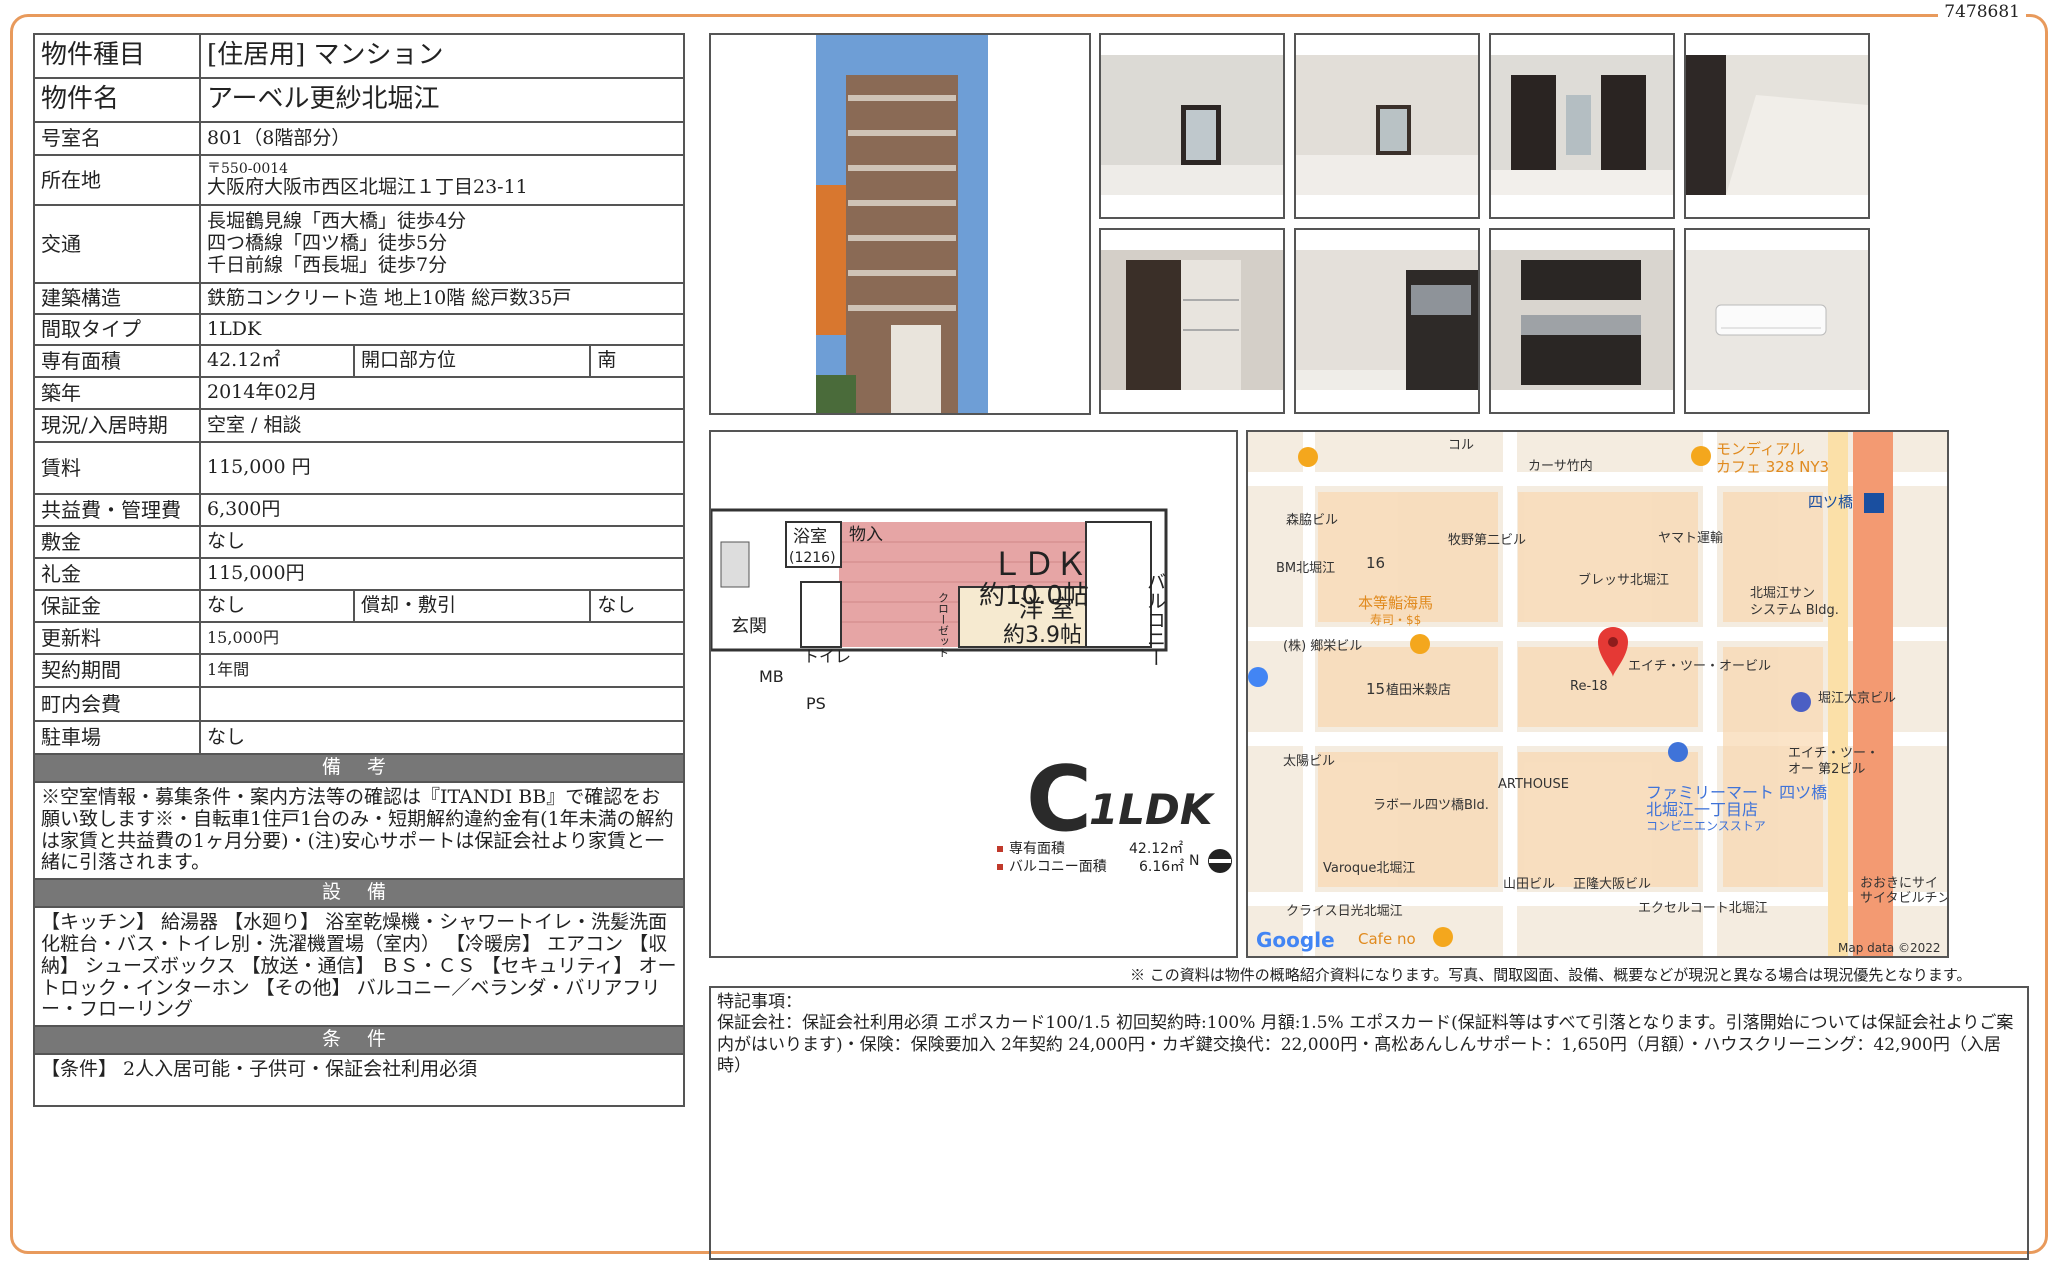 This screenshot has height=1265, width=2056. Describe the element at coordinates (1395, 603) in the screenshot. I see `map-label: 本等鮨海馬` at that location.